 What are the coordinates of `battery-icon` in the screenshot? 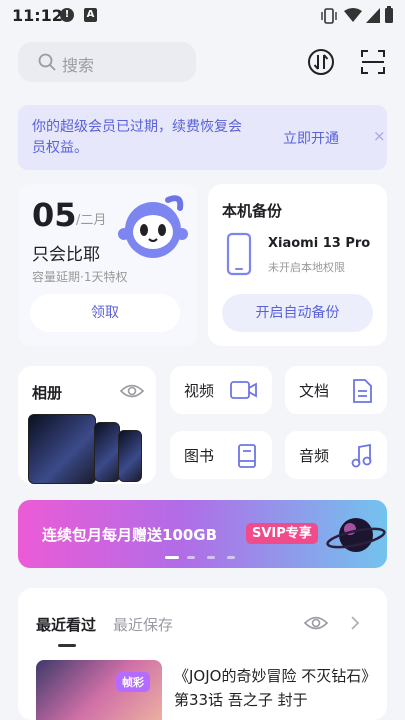 It's located at (389, 14).